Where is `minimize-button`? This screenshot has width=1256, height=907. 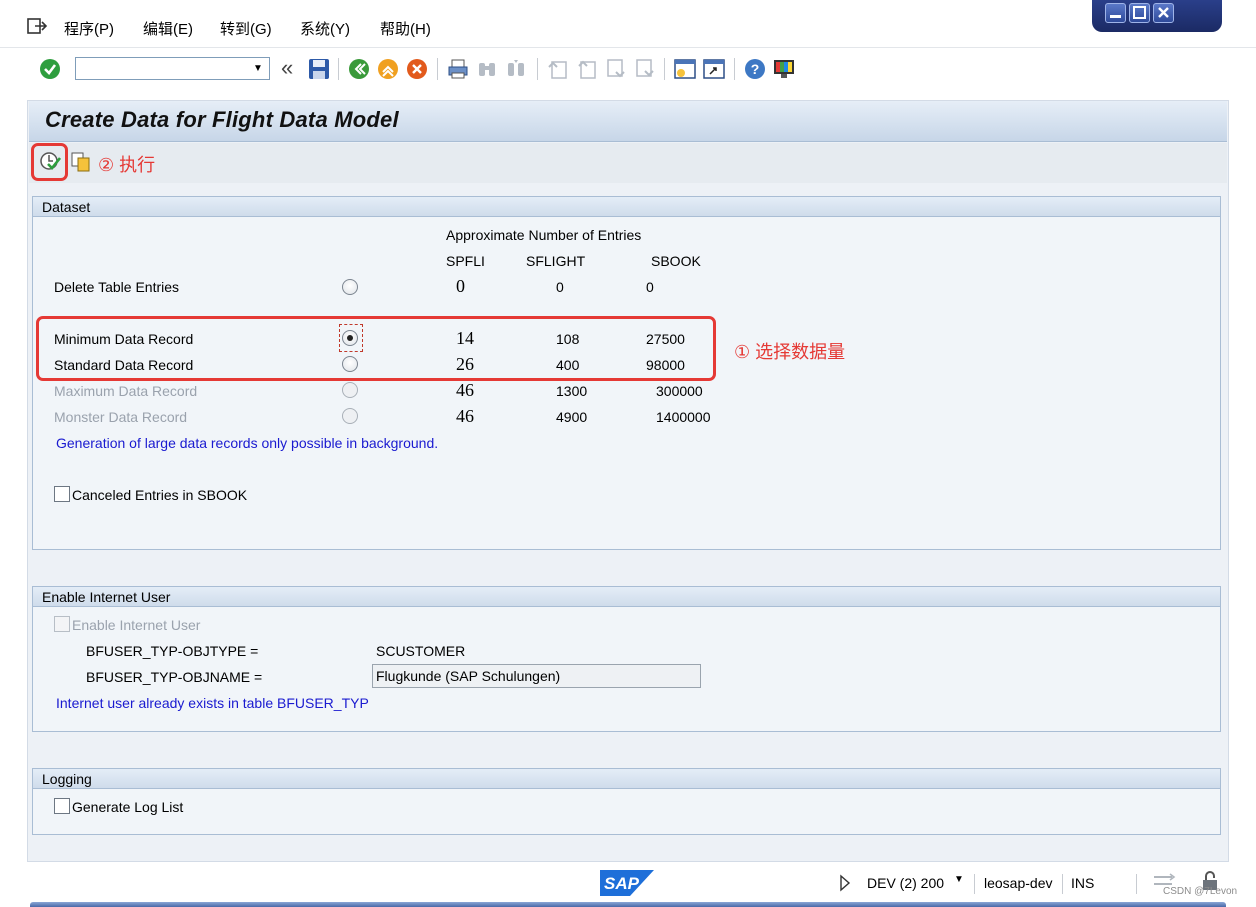 minimize-button is located at coordinates (1115, 13).